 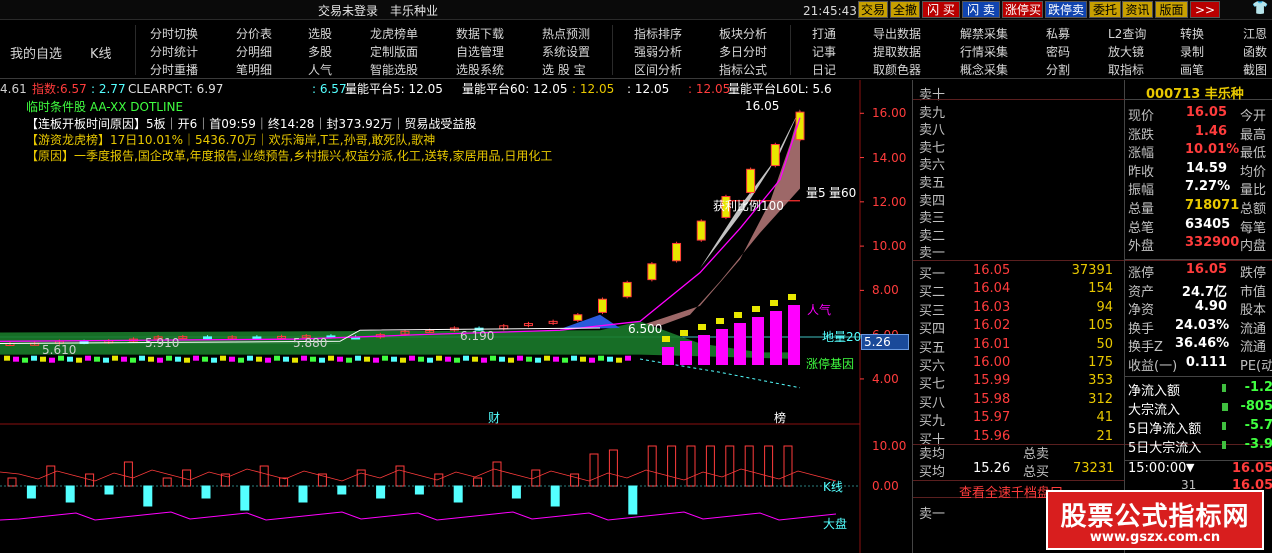 I want to click on toolbar-item-13-0: 转换, so click(x=1192, y=33).